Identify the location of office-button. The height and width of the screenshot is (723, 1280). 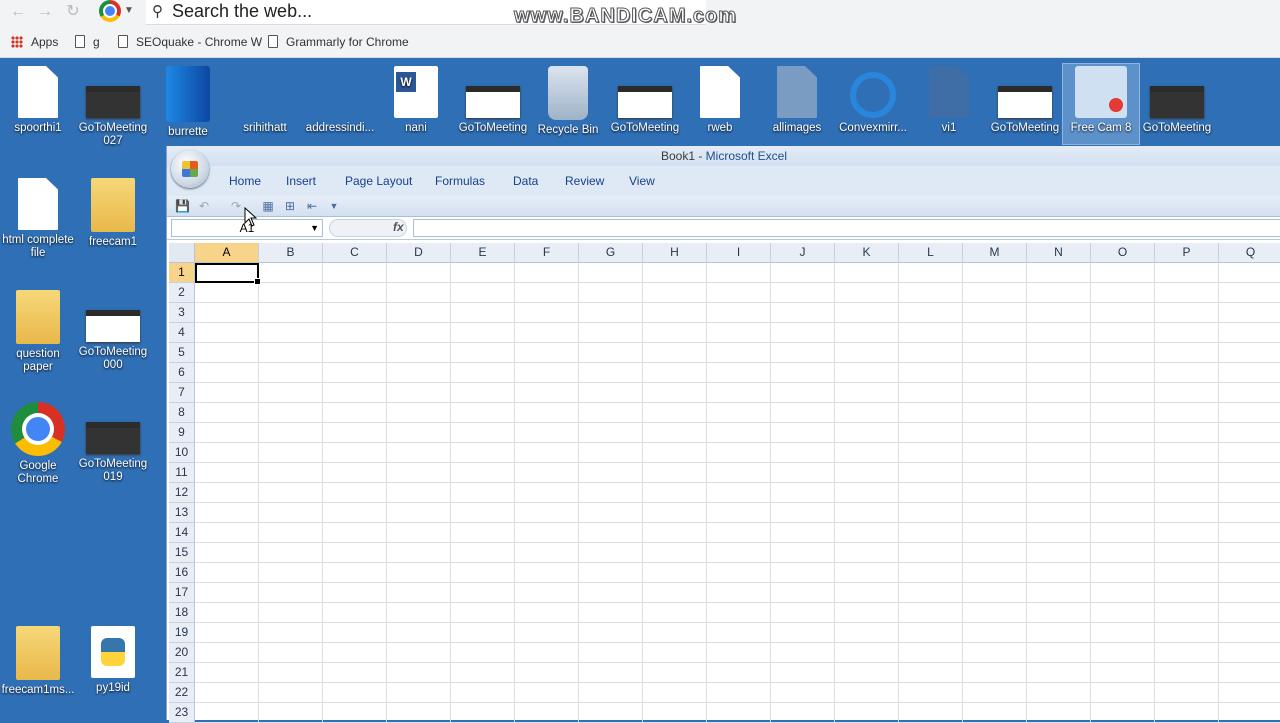
(190, 169).